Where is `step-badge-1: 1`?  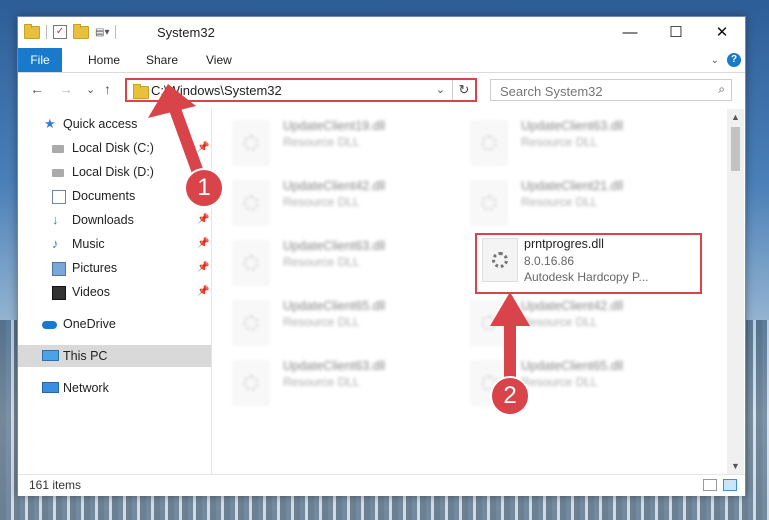
step-badge-1: 1 is located at coordinates (204, 188).